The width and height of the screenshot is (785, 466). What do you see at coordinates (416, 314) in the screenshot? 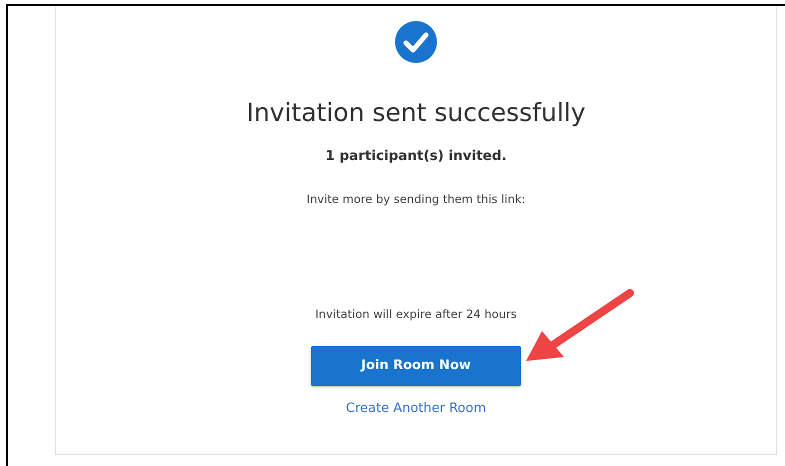
I see `expiry-note: Invitation will expire after 24 hours` at bounding box center [416, 314].